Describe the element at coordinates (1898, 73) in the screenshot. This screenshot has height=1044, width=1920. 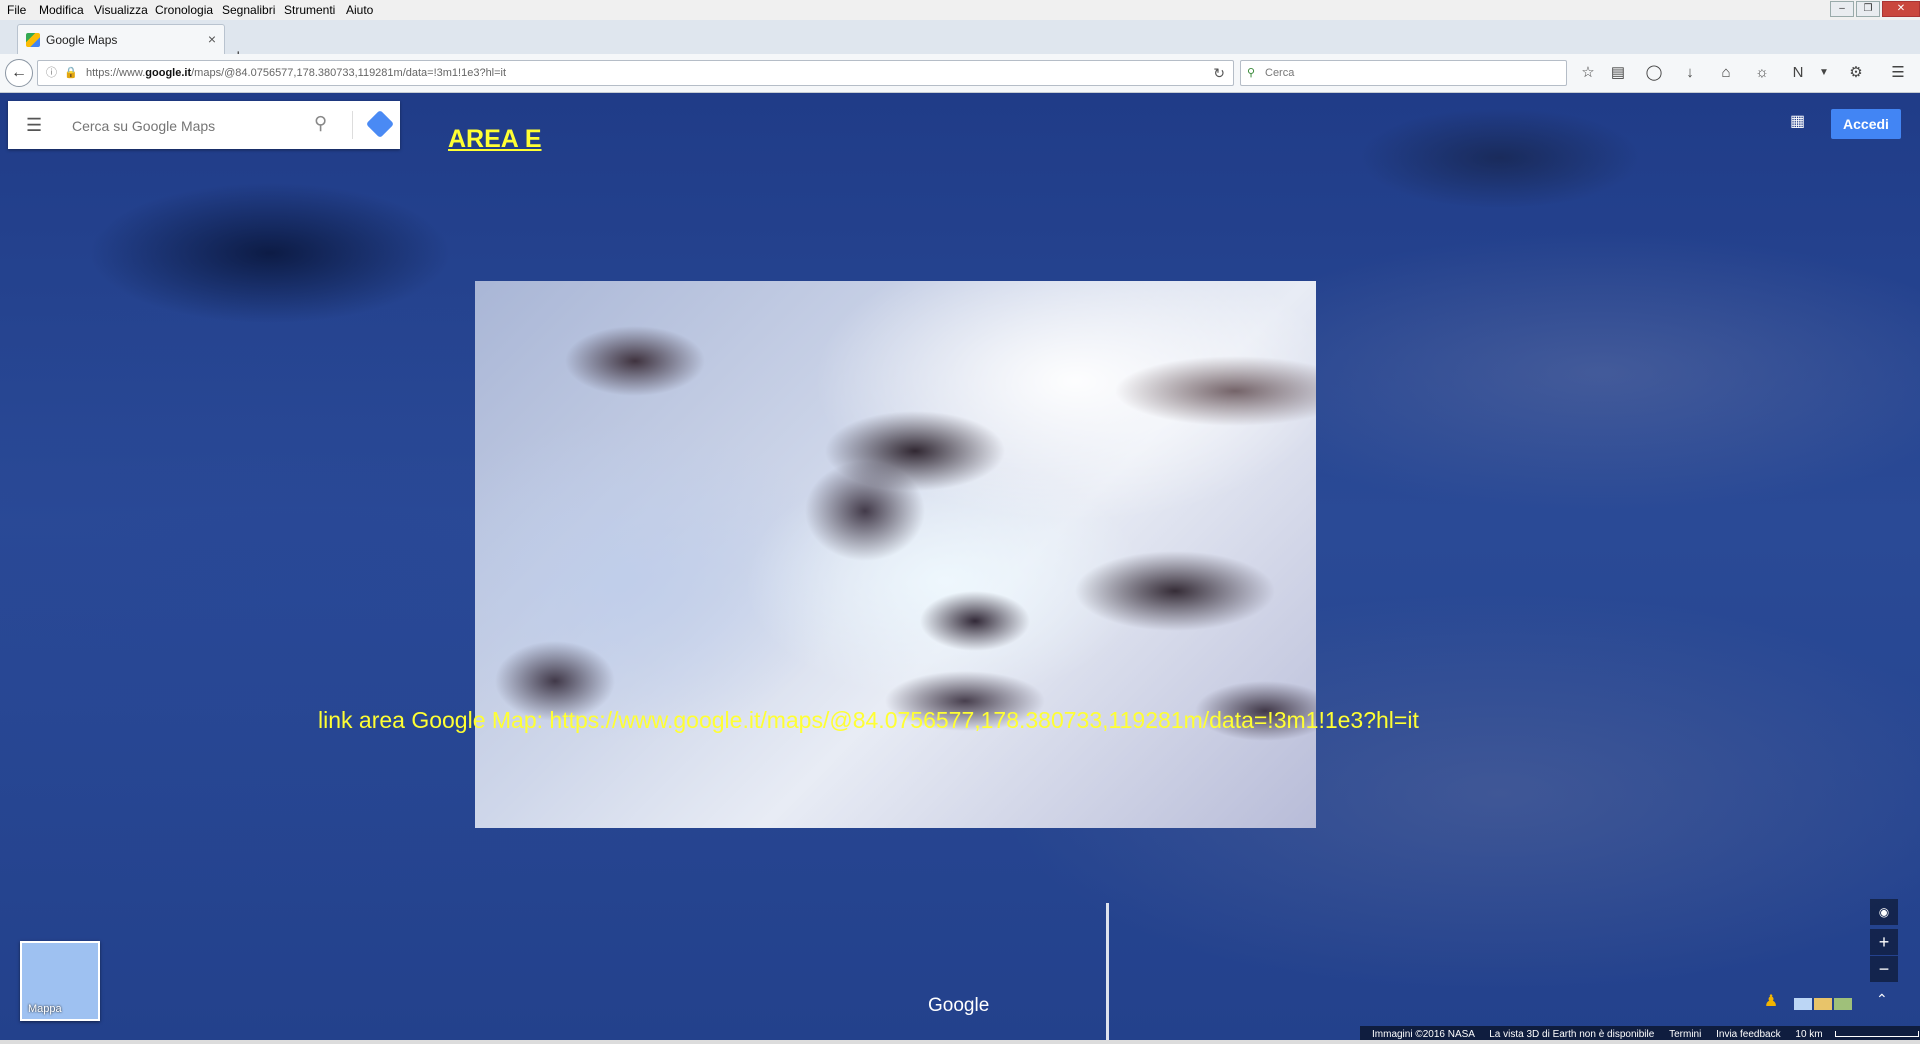
I see `hamburger-icon: ☰` at that location.